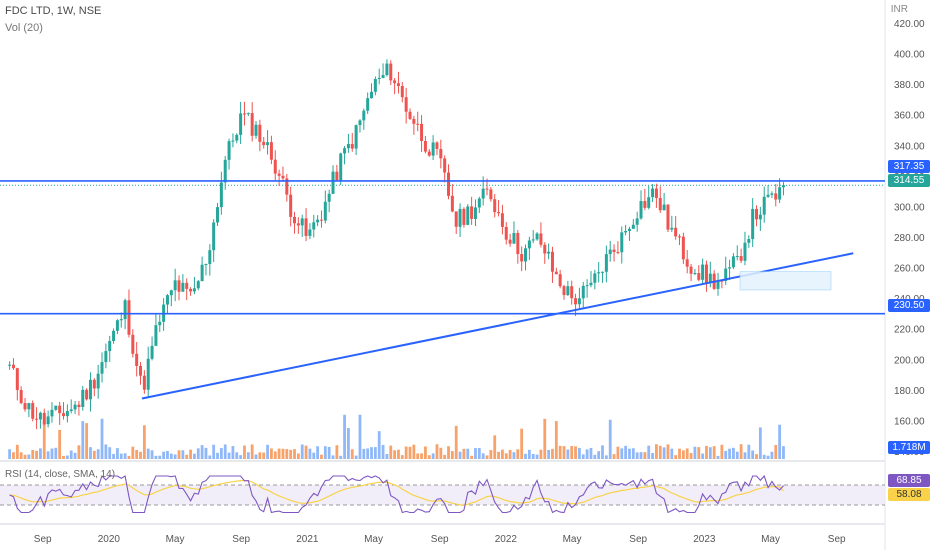 This screenshot has width=932, height=550. Describe the element at coordinates (909, 421) in the screenshot. I see `y-tick-label: 160.00` at that location.